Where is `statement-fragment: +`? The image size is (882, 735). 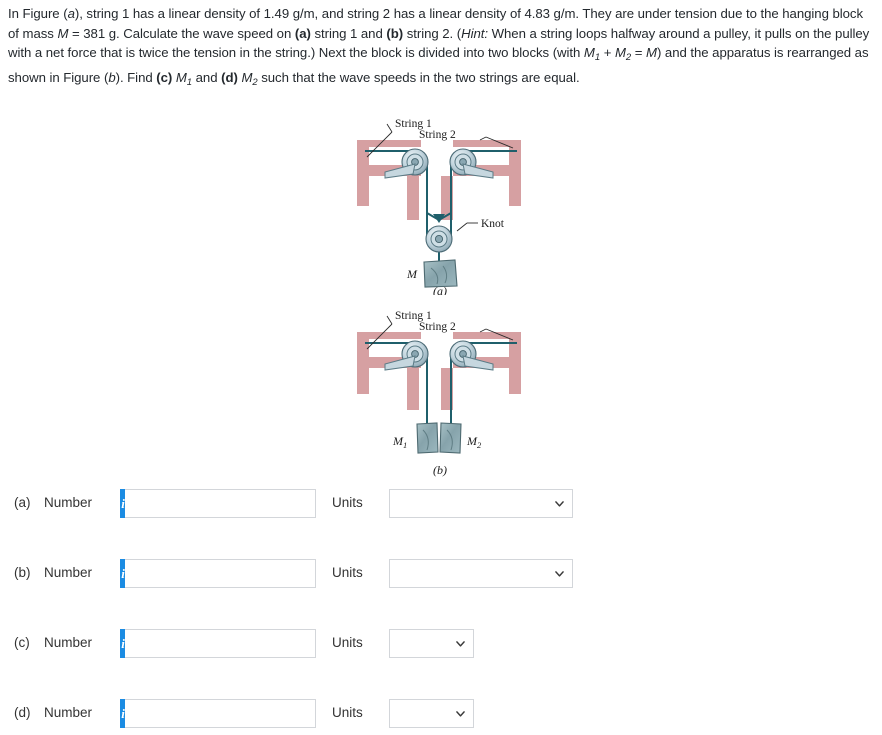
statement-fragment: + is located at coordinates (607, 53).